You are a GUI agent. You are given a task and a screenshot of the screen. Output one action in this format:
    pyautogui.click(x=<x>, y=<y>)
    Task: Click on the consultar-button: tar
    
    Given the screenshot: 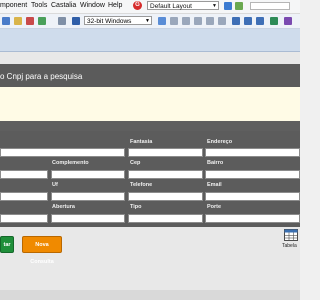 What is the action you would take?
    pyautogui.click(x=7, y=244)
    